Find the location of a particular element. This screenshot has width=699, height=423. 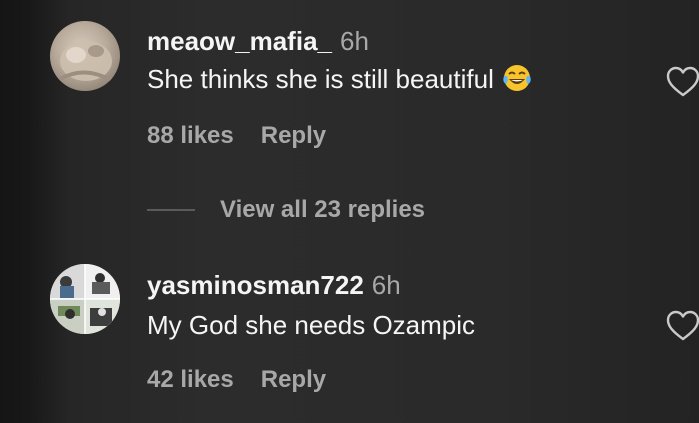

likes-count: 42 likes is located at coordinates (190, 379).